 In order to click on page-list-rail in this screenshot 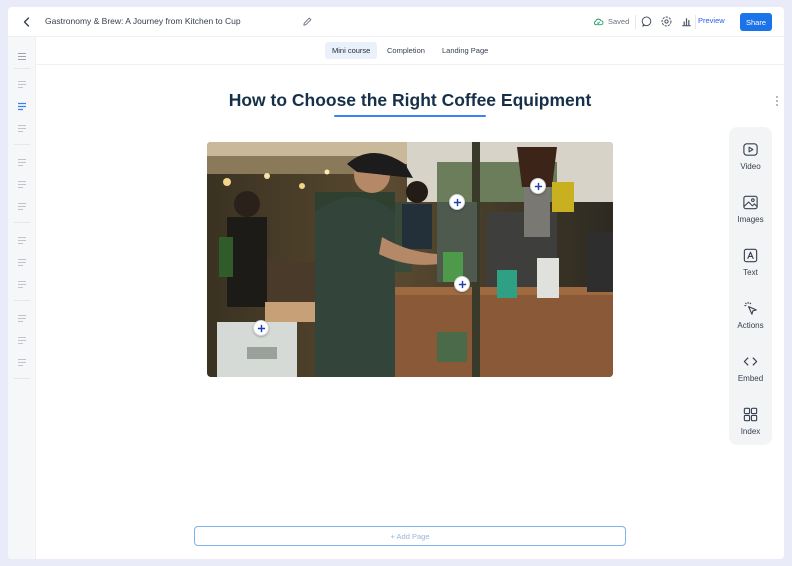, I will do `click(22, 298)`.